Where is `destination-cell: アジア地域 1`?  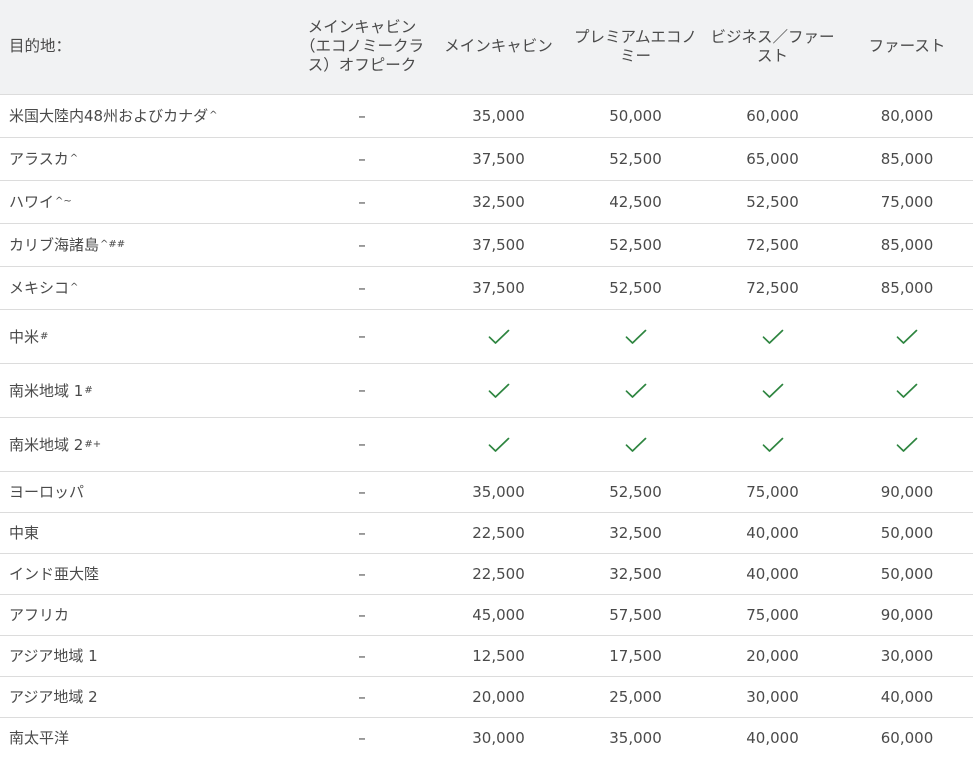 destination-cell: アジア地域 1 is located at coordinates (147, 655).